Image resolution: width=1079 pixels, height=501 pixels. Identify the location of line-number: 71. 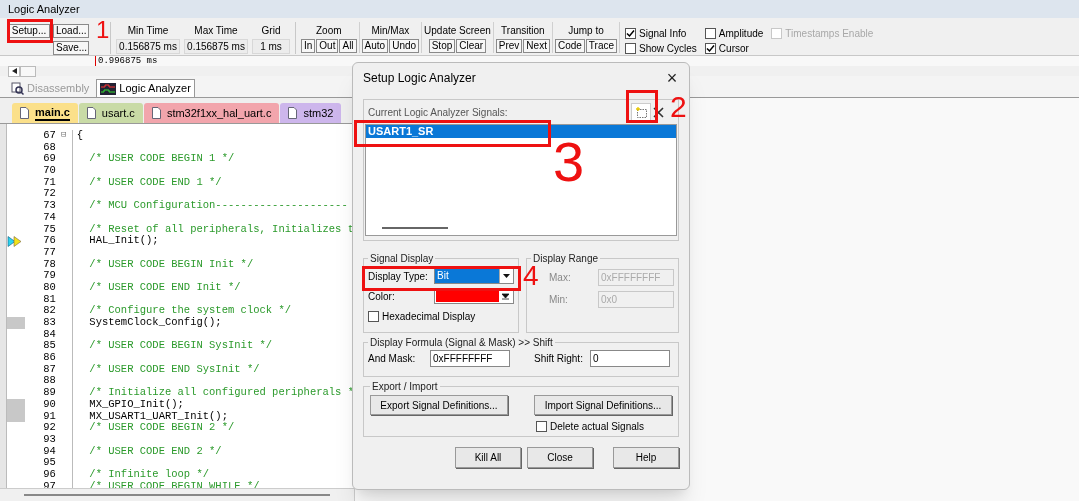
(49, 182).